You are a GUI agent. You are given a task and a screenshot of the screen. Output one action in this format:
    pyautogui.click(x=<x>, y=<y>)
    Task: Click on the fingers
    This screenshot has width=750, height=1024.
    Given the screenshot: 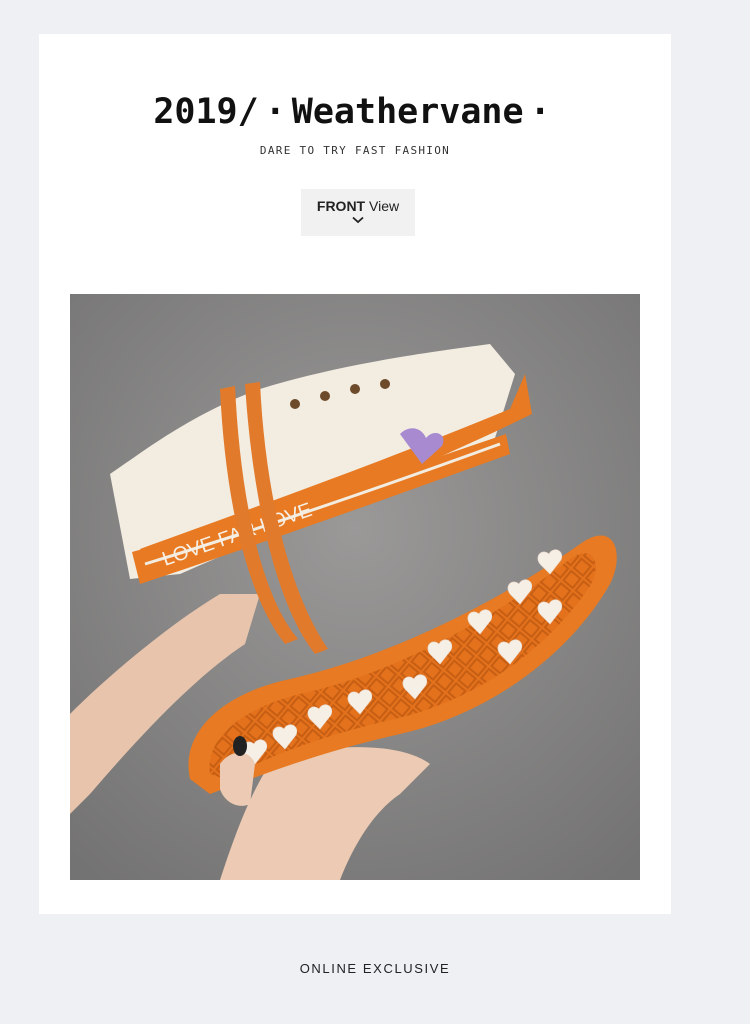 What is the action you would take?
    pyautogui.click(x=237, y=779)
    